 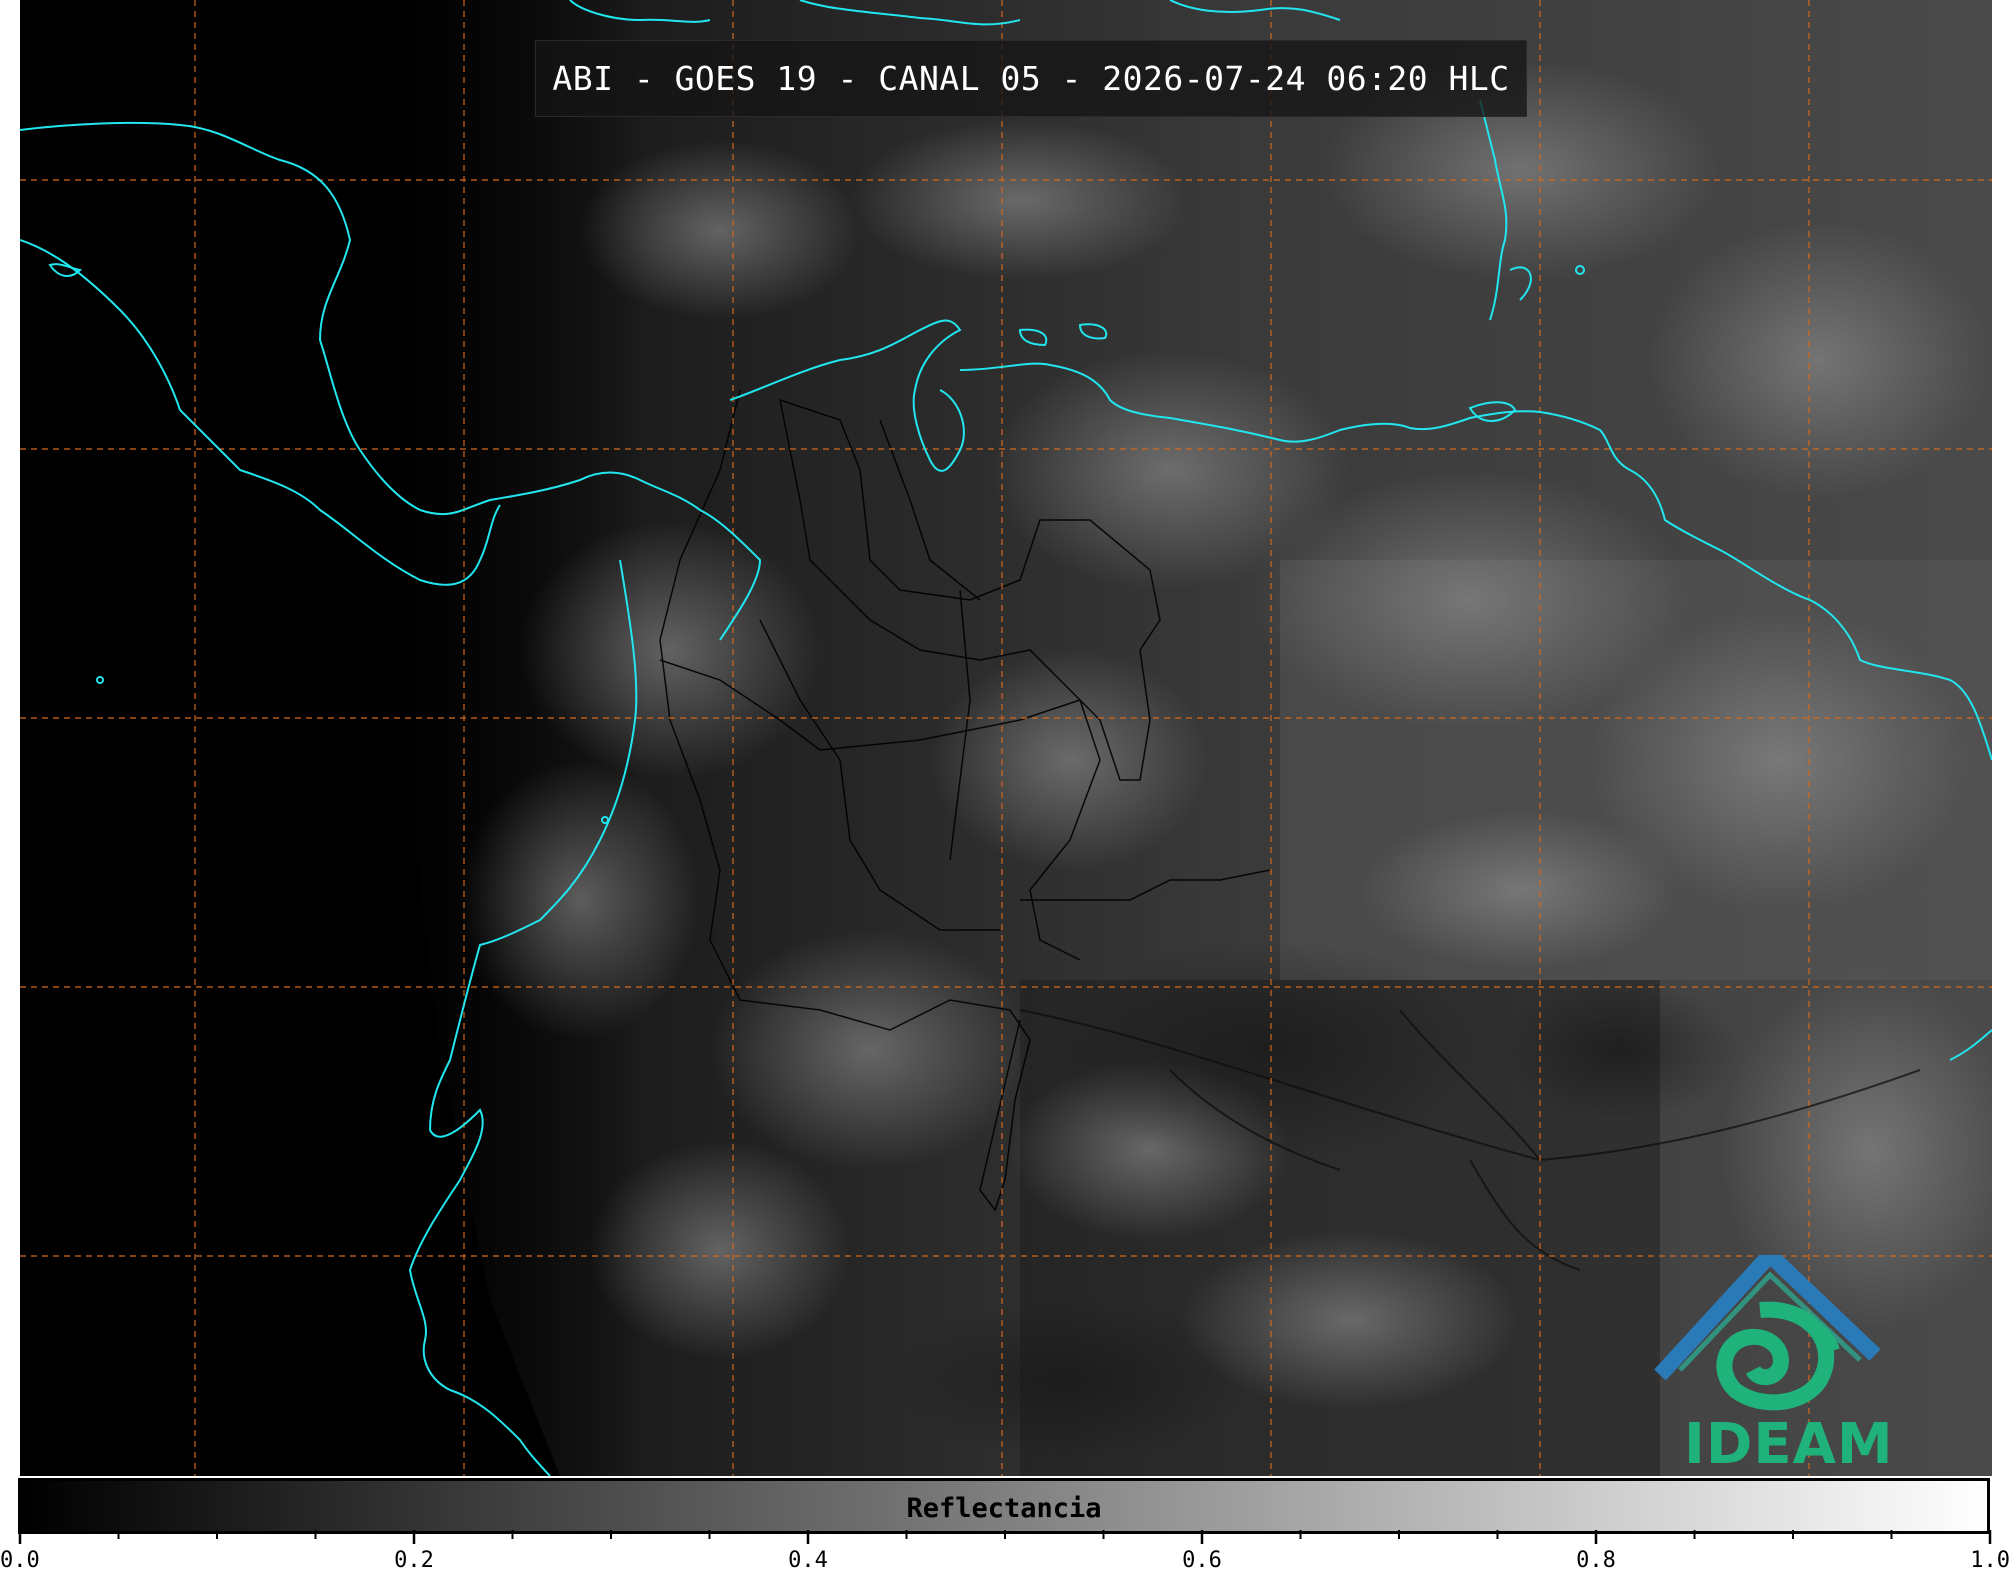 I want to click on colorbar-tick-label: 0.2, so click(x=414, y=1560).